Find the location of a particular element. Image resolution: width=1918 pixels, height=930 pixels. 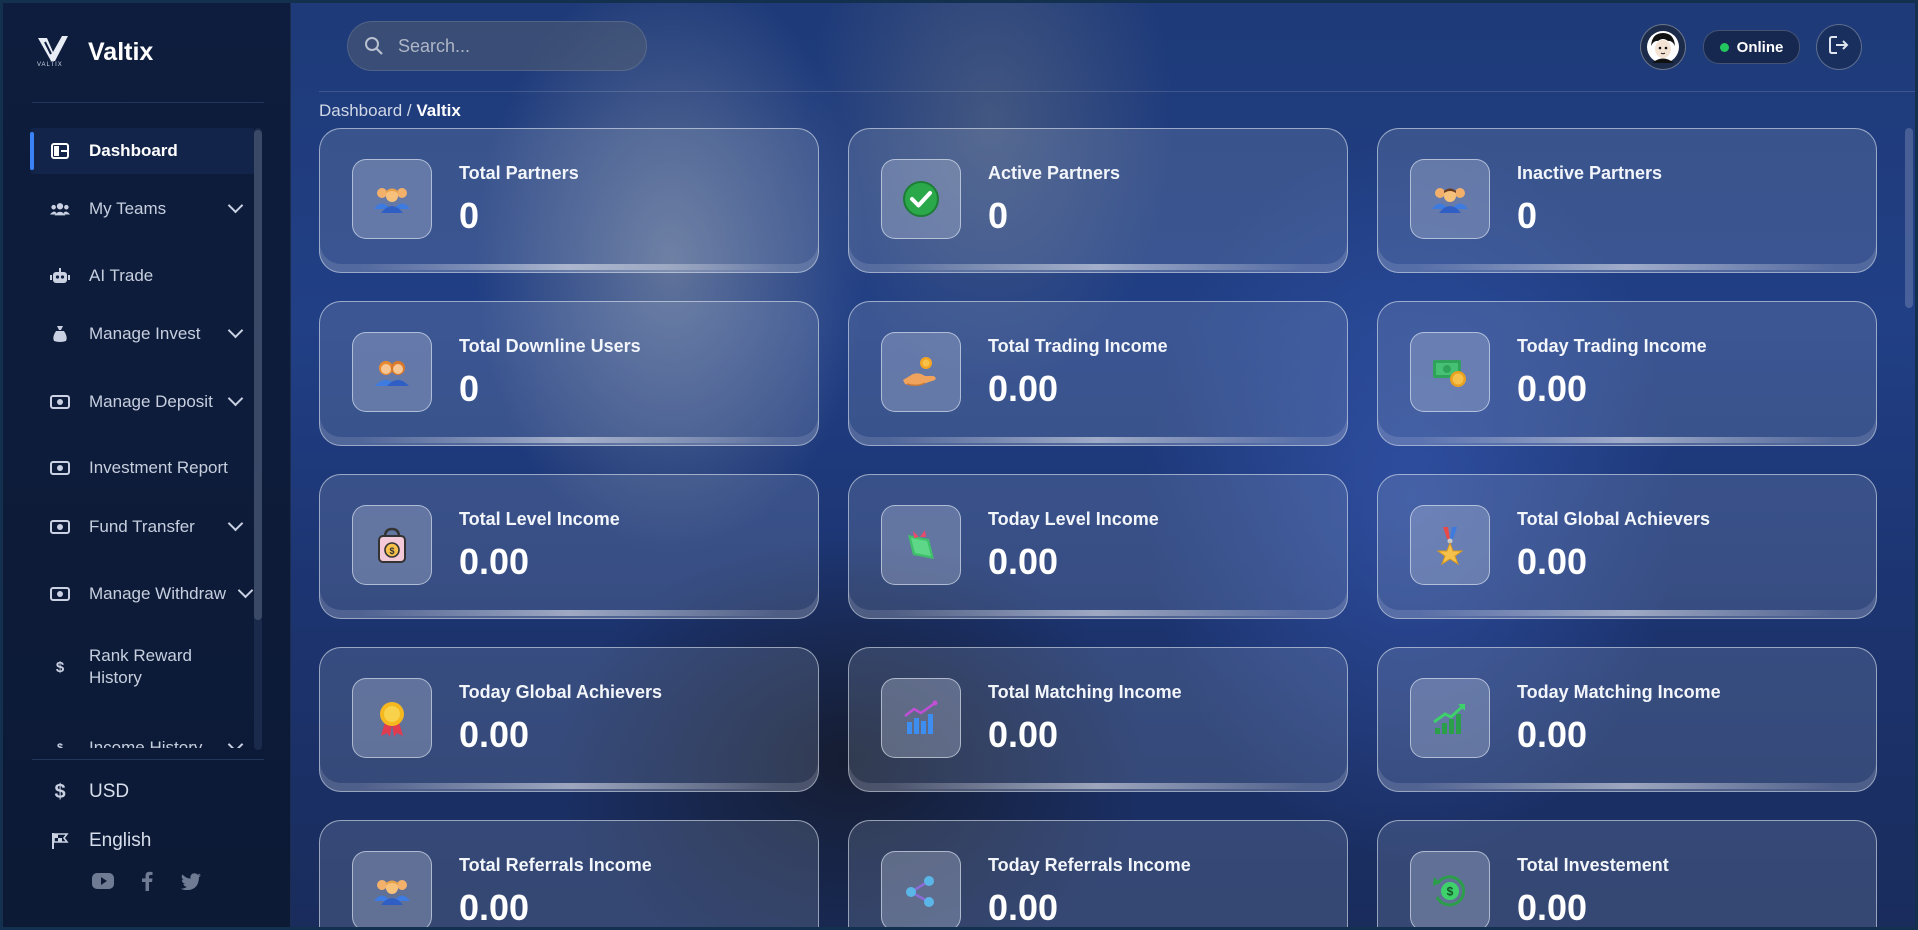

search-bar is located at coordinates (497, 46).